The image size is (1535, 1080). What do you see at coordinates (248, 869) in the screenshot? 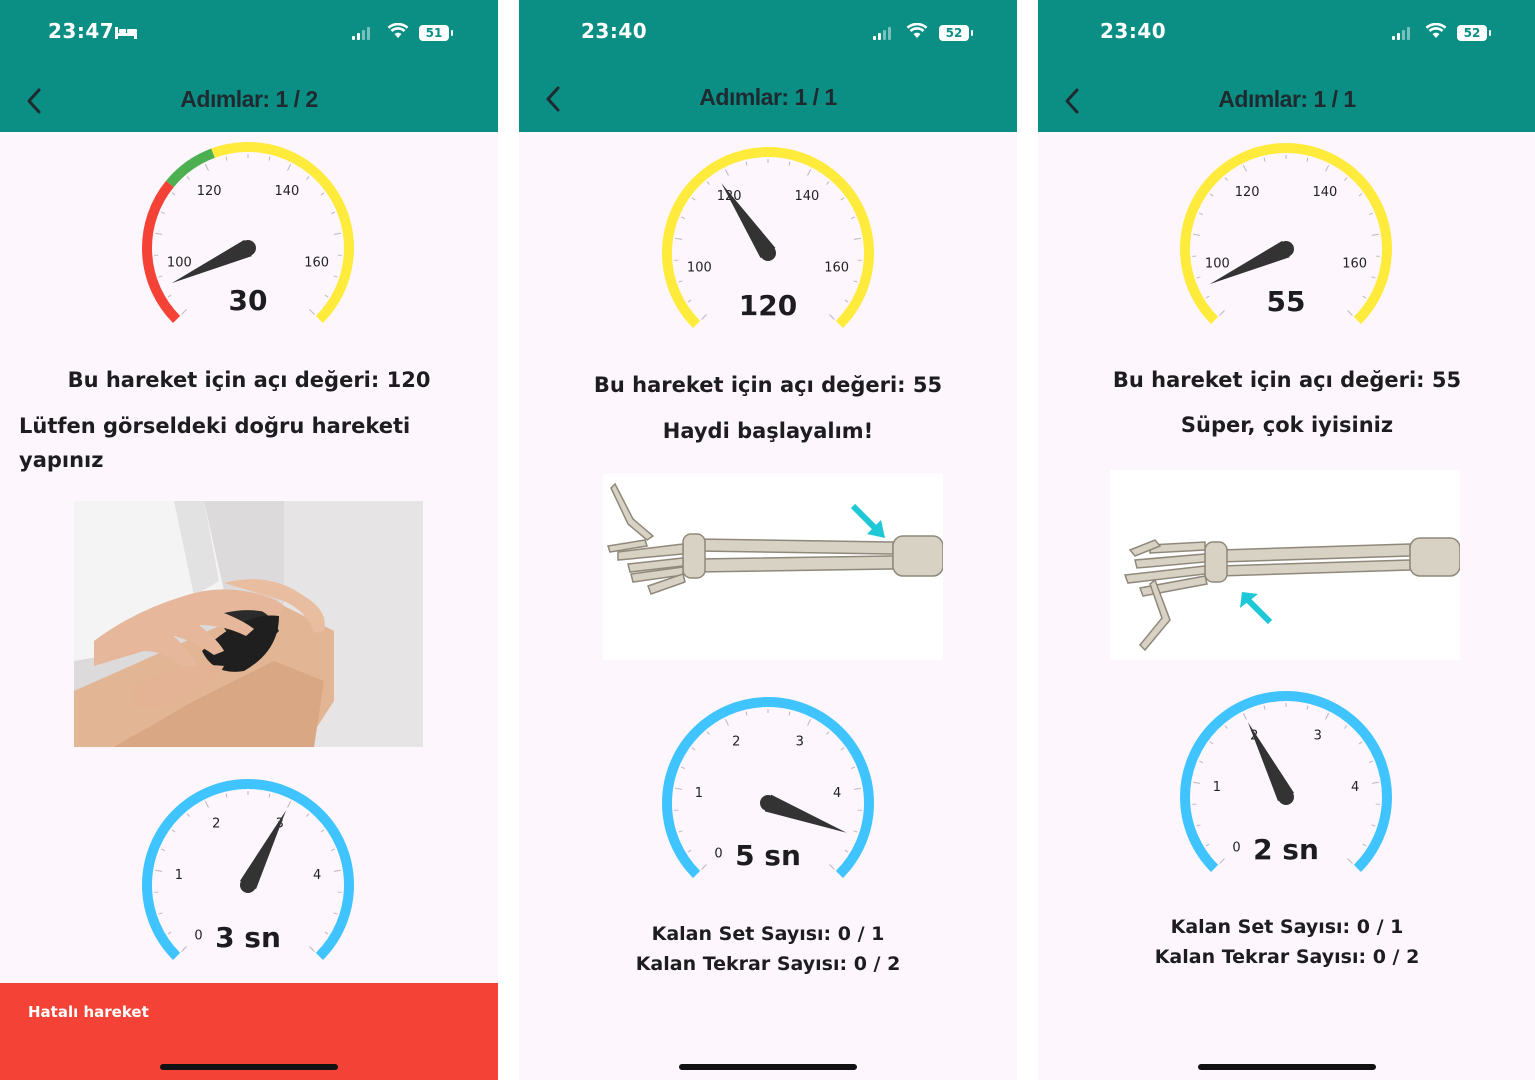
I see `timer-gauge: 012343 sn` at bounding box center [248, 869].